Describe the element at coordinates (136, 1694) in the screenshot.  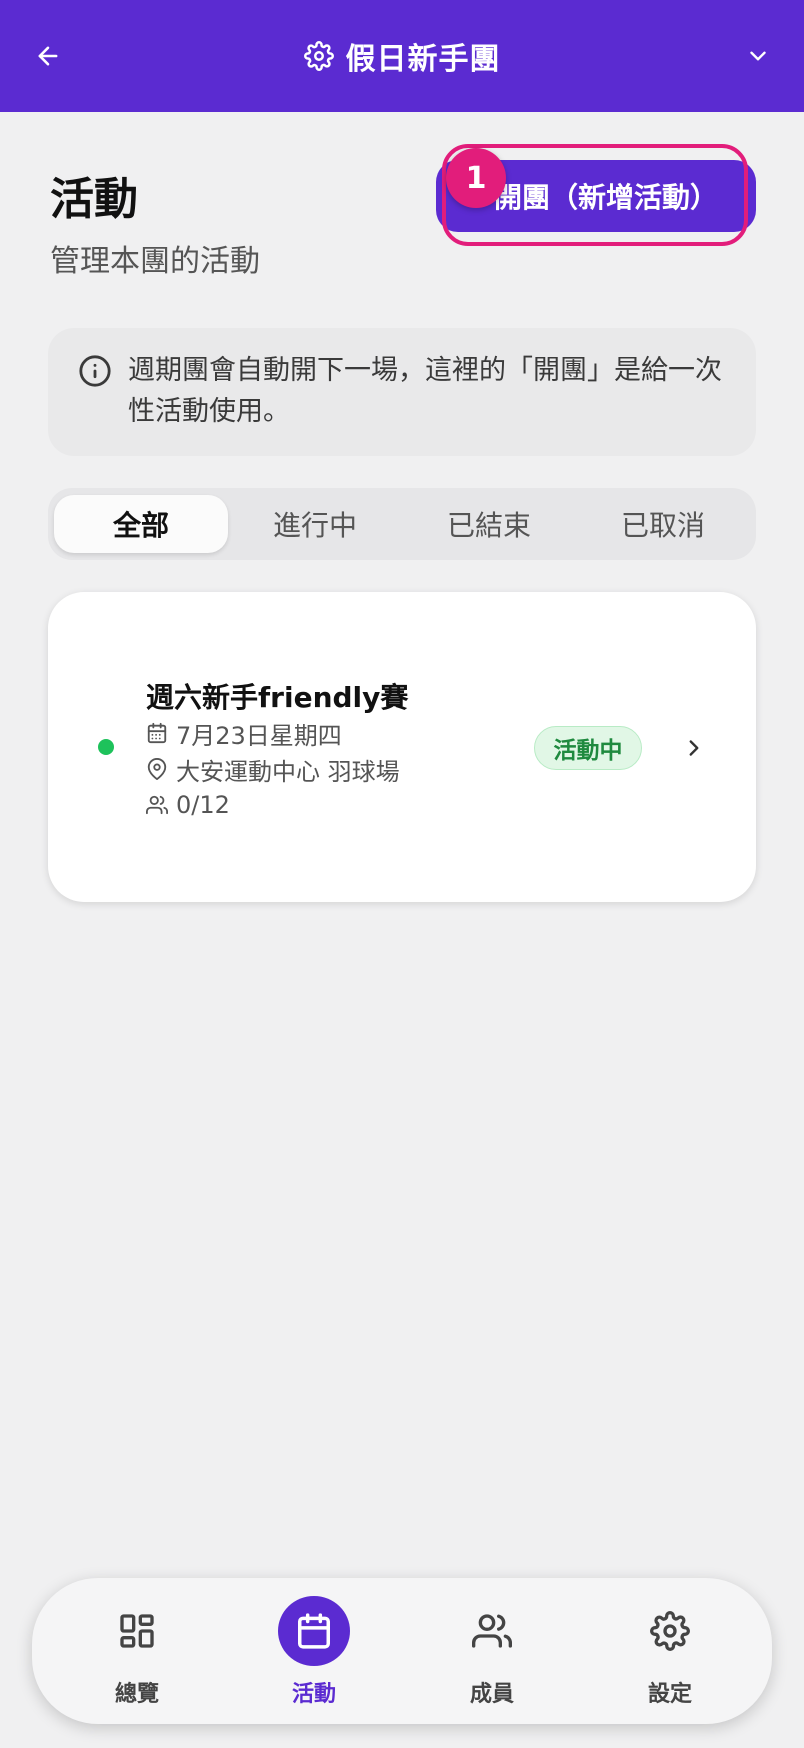
I see `nav-overview-label: 總覽` at that location.